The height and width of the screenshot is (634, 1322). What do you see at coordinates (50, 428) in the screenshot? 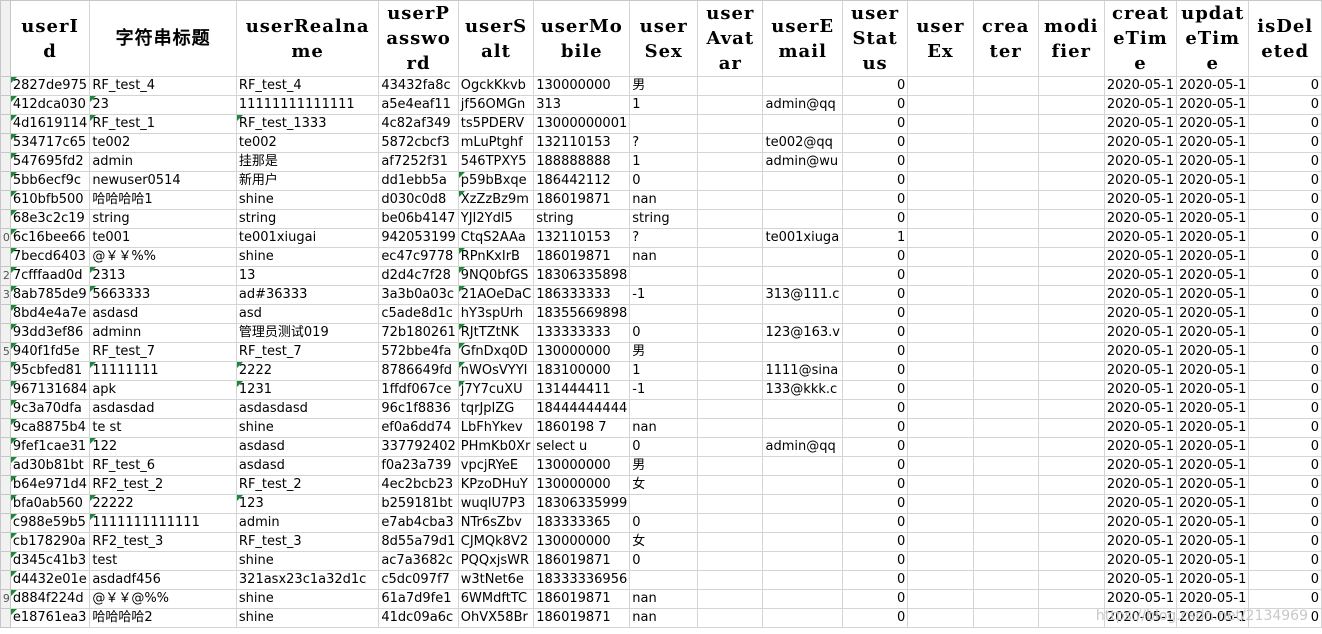
I see `table-cell: 9ca8875b4` at bounding box center [50, 428].